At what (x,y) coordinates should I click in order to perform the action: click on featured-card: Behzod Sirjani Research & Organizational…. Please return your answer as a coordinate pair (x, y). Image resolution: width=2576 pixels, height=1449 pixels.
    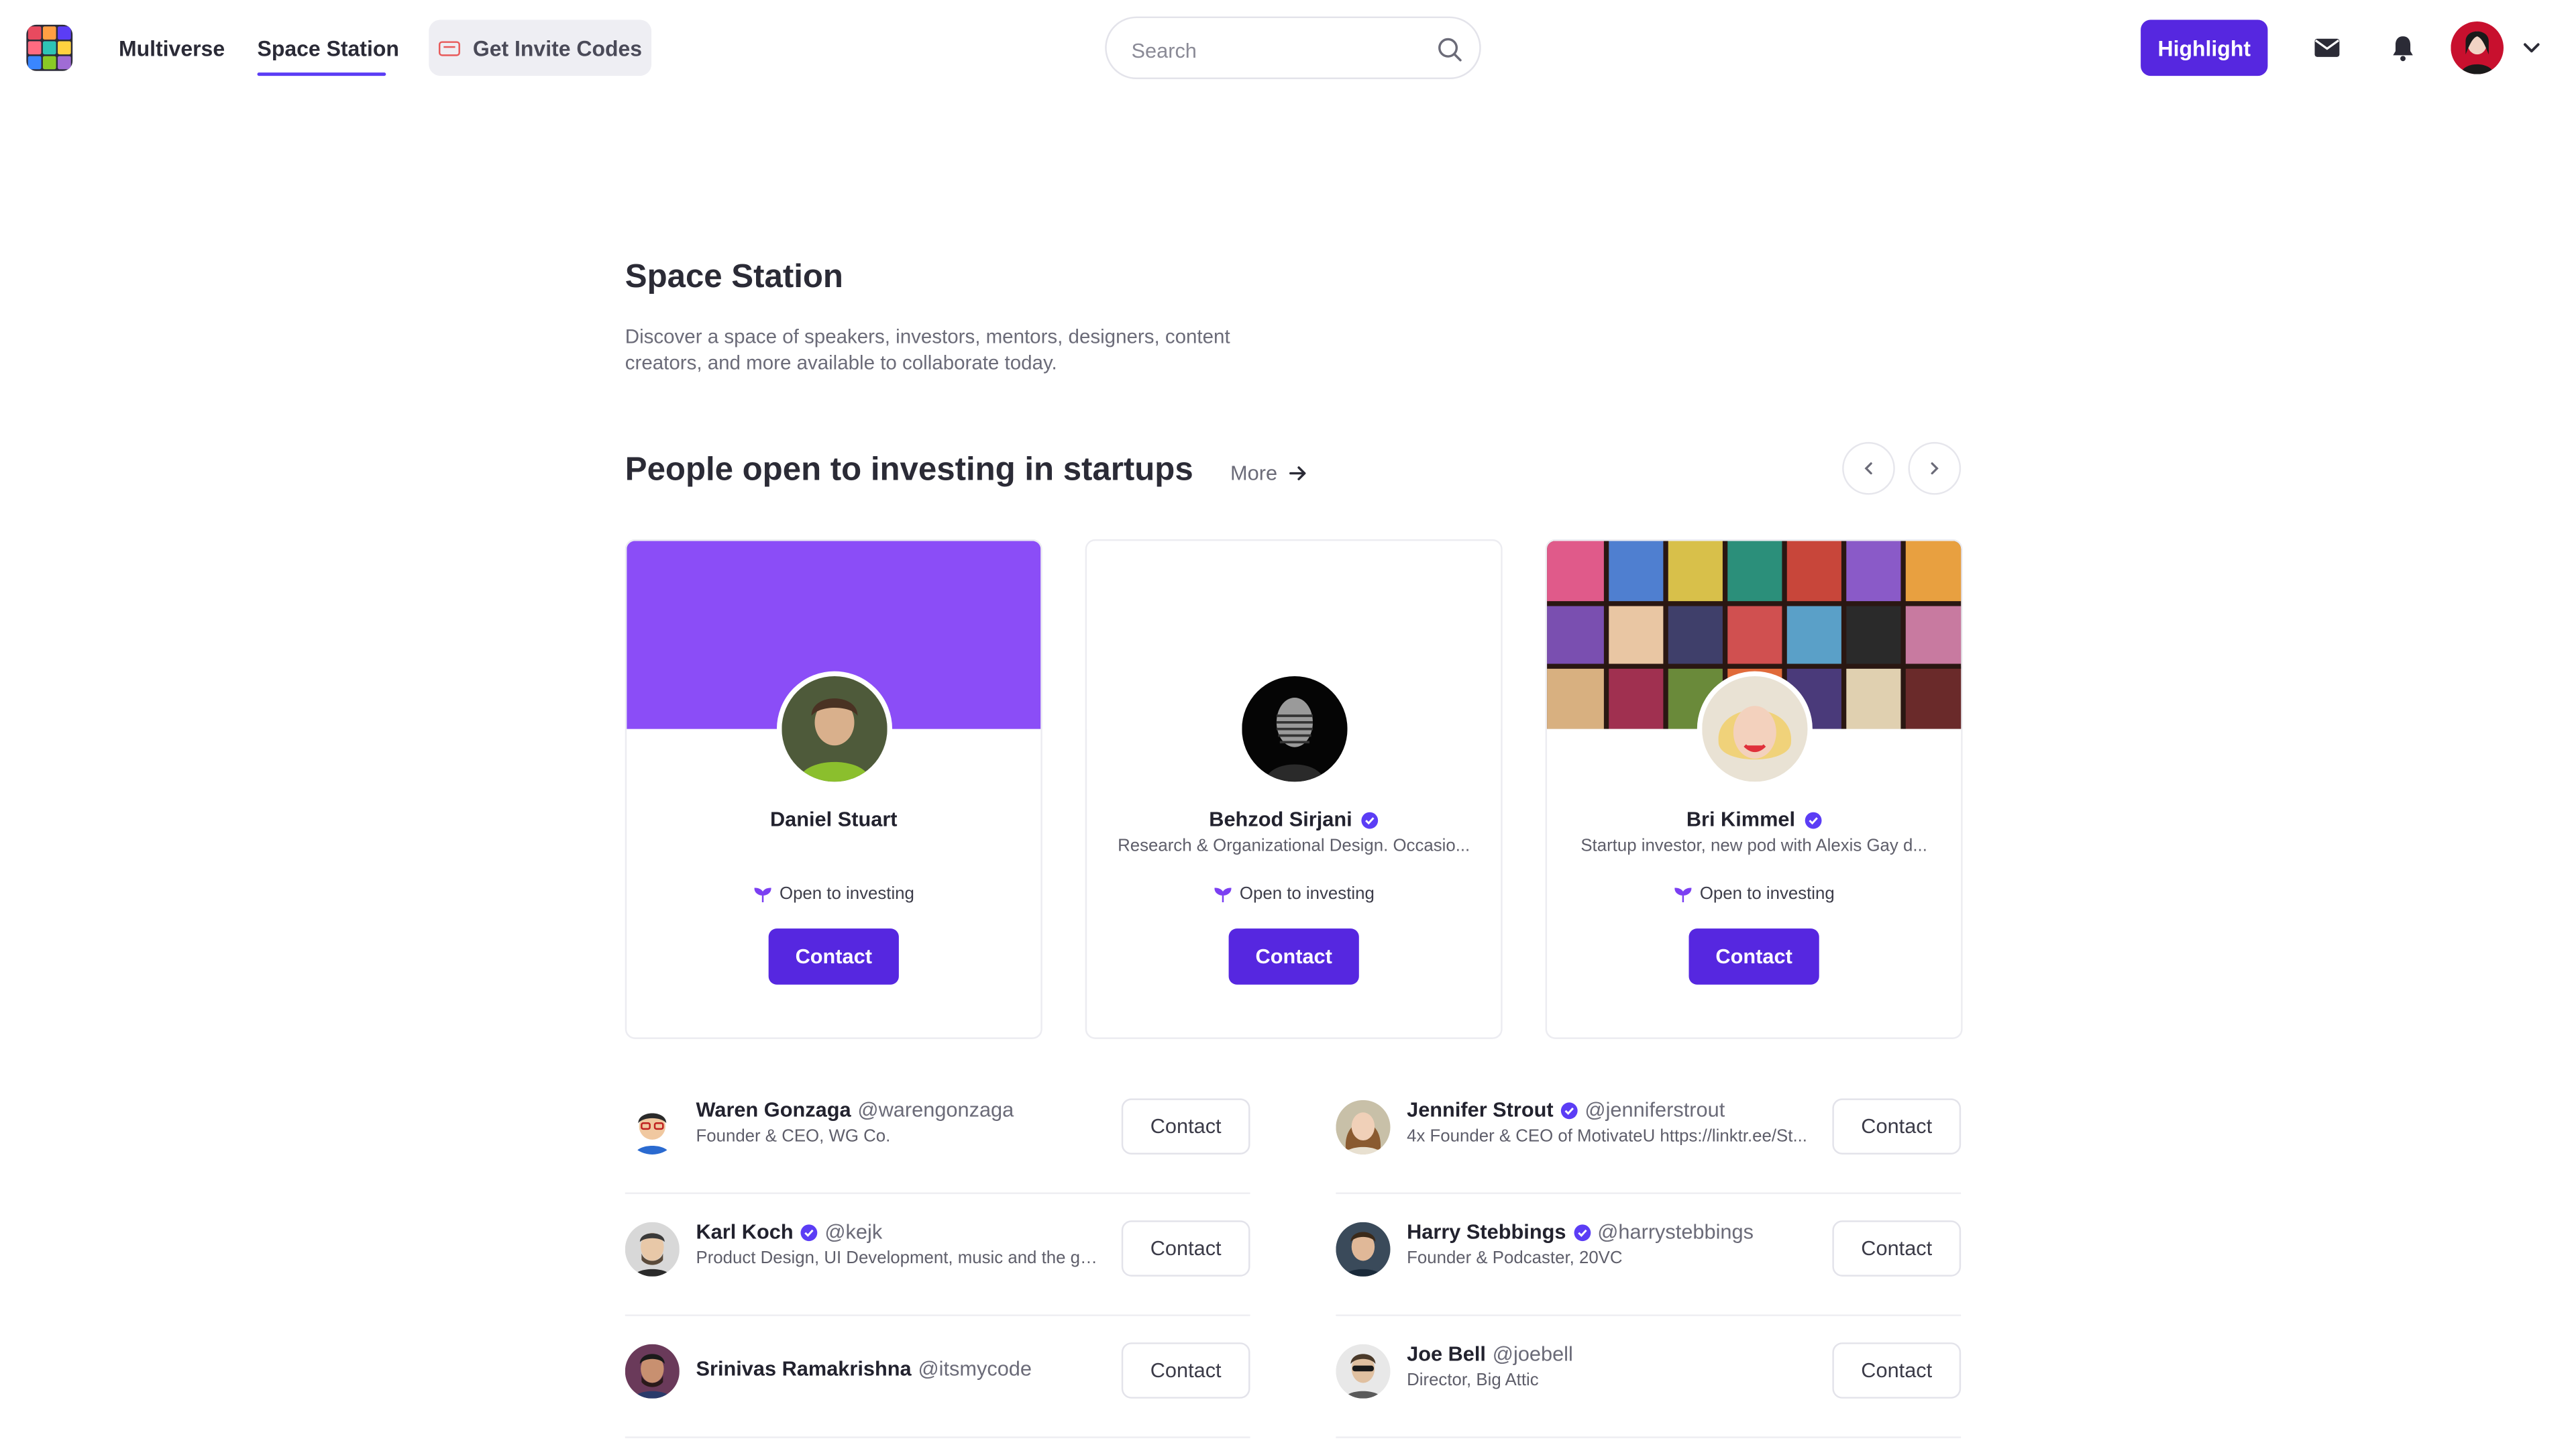
    Looking at the image, I should click on (1294, 789).